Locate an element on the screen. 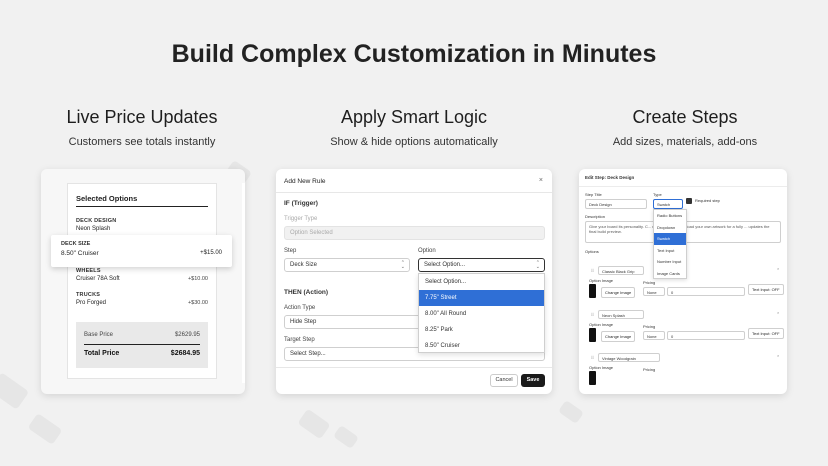  deck-design-value: Neon Splash is located at coordinates (93, 229).